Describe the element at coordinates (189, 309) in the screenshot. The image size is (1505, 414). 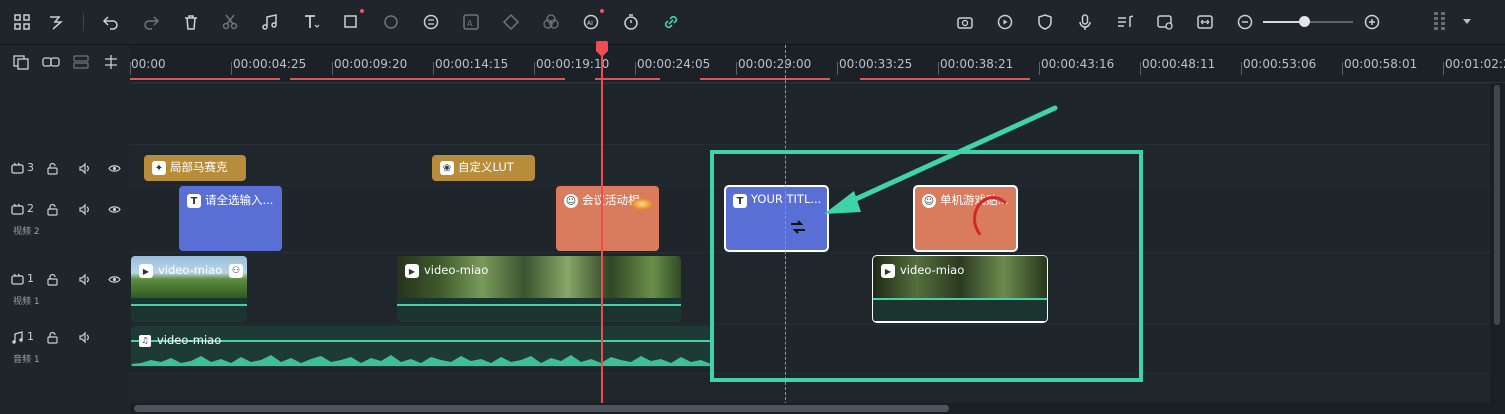
I see `audio-waveform` at that location.